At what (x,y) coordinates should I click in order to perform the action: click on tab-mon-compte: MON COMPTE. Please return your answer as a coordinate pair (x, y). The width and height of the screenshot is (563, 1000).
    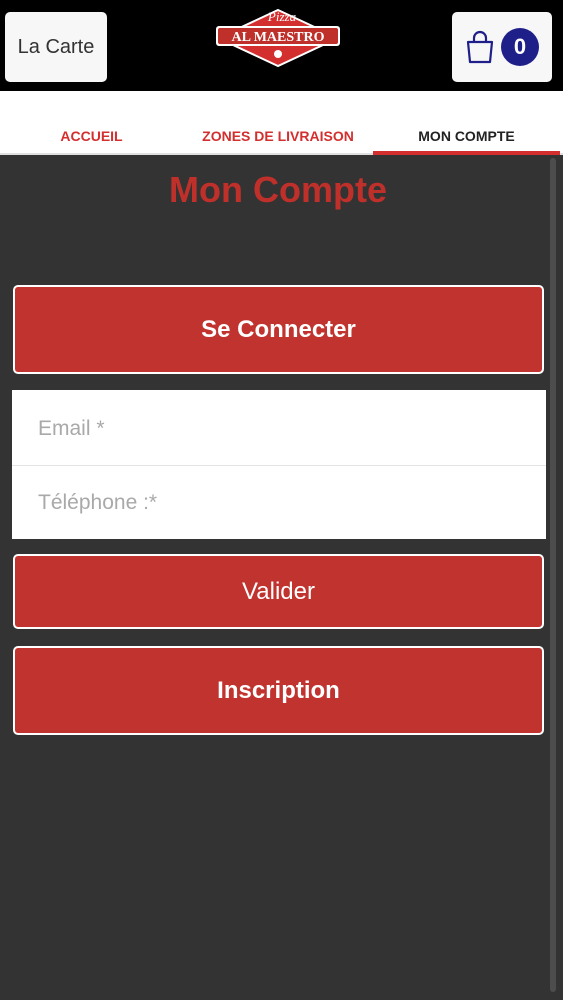
    Looking at the image, I should click on (466, 138).